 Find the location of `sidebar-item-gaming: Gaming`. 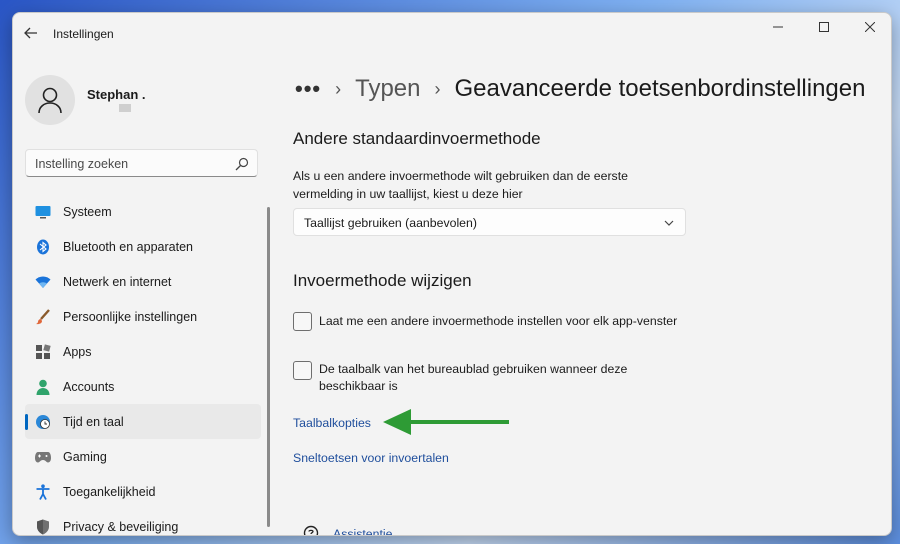

sidebar-item-gaming: Gaming is located at coordinates (143, 456).